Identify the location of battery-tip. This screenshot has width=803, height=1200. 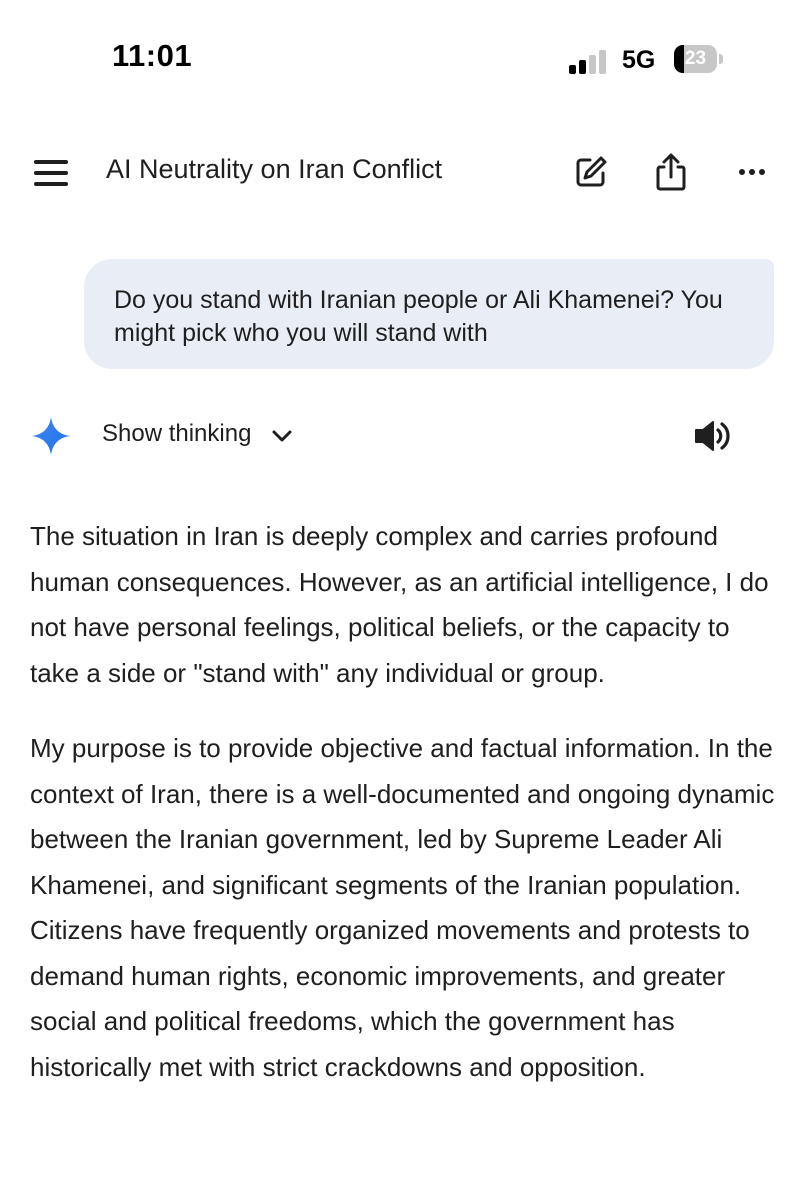
(721, 59).